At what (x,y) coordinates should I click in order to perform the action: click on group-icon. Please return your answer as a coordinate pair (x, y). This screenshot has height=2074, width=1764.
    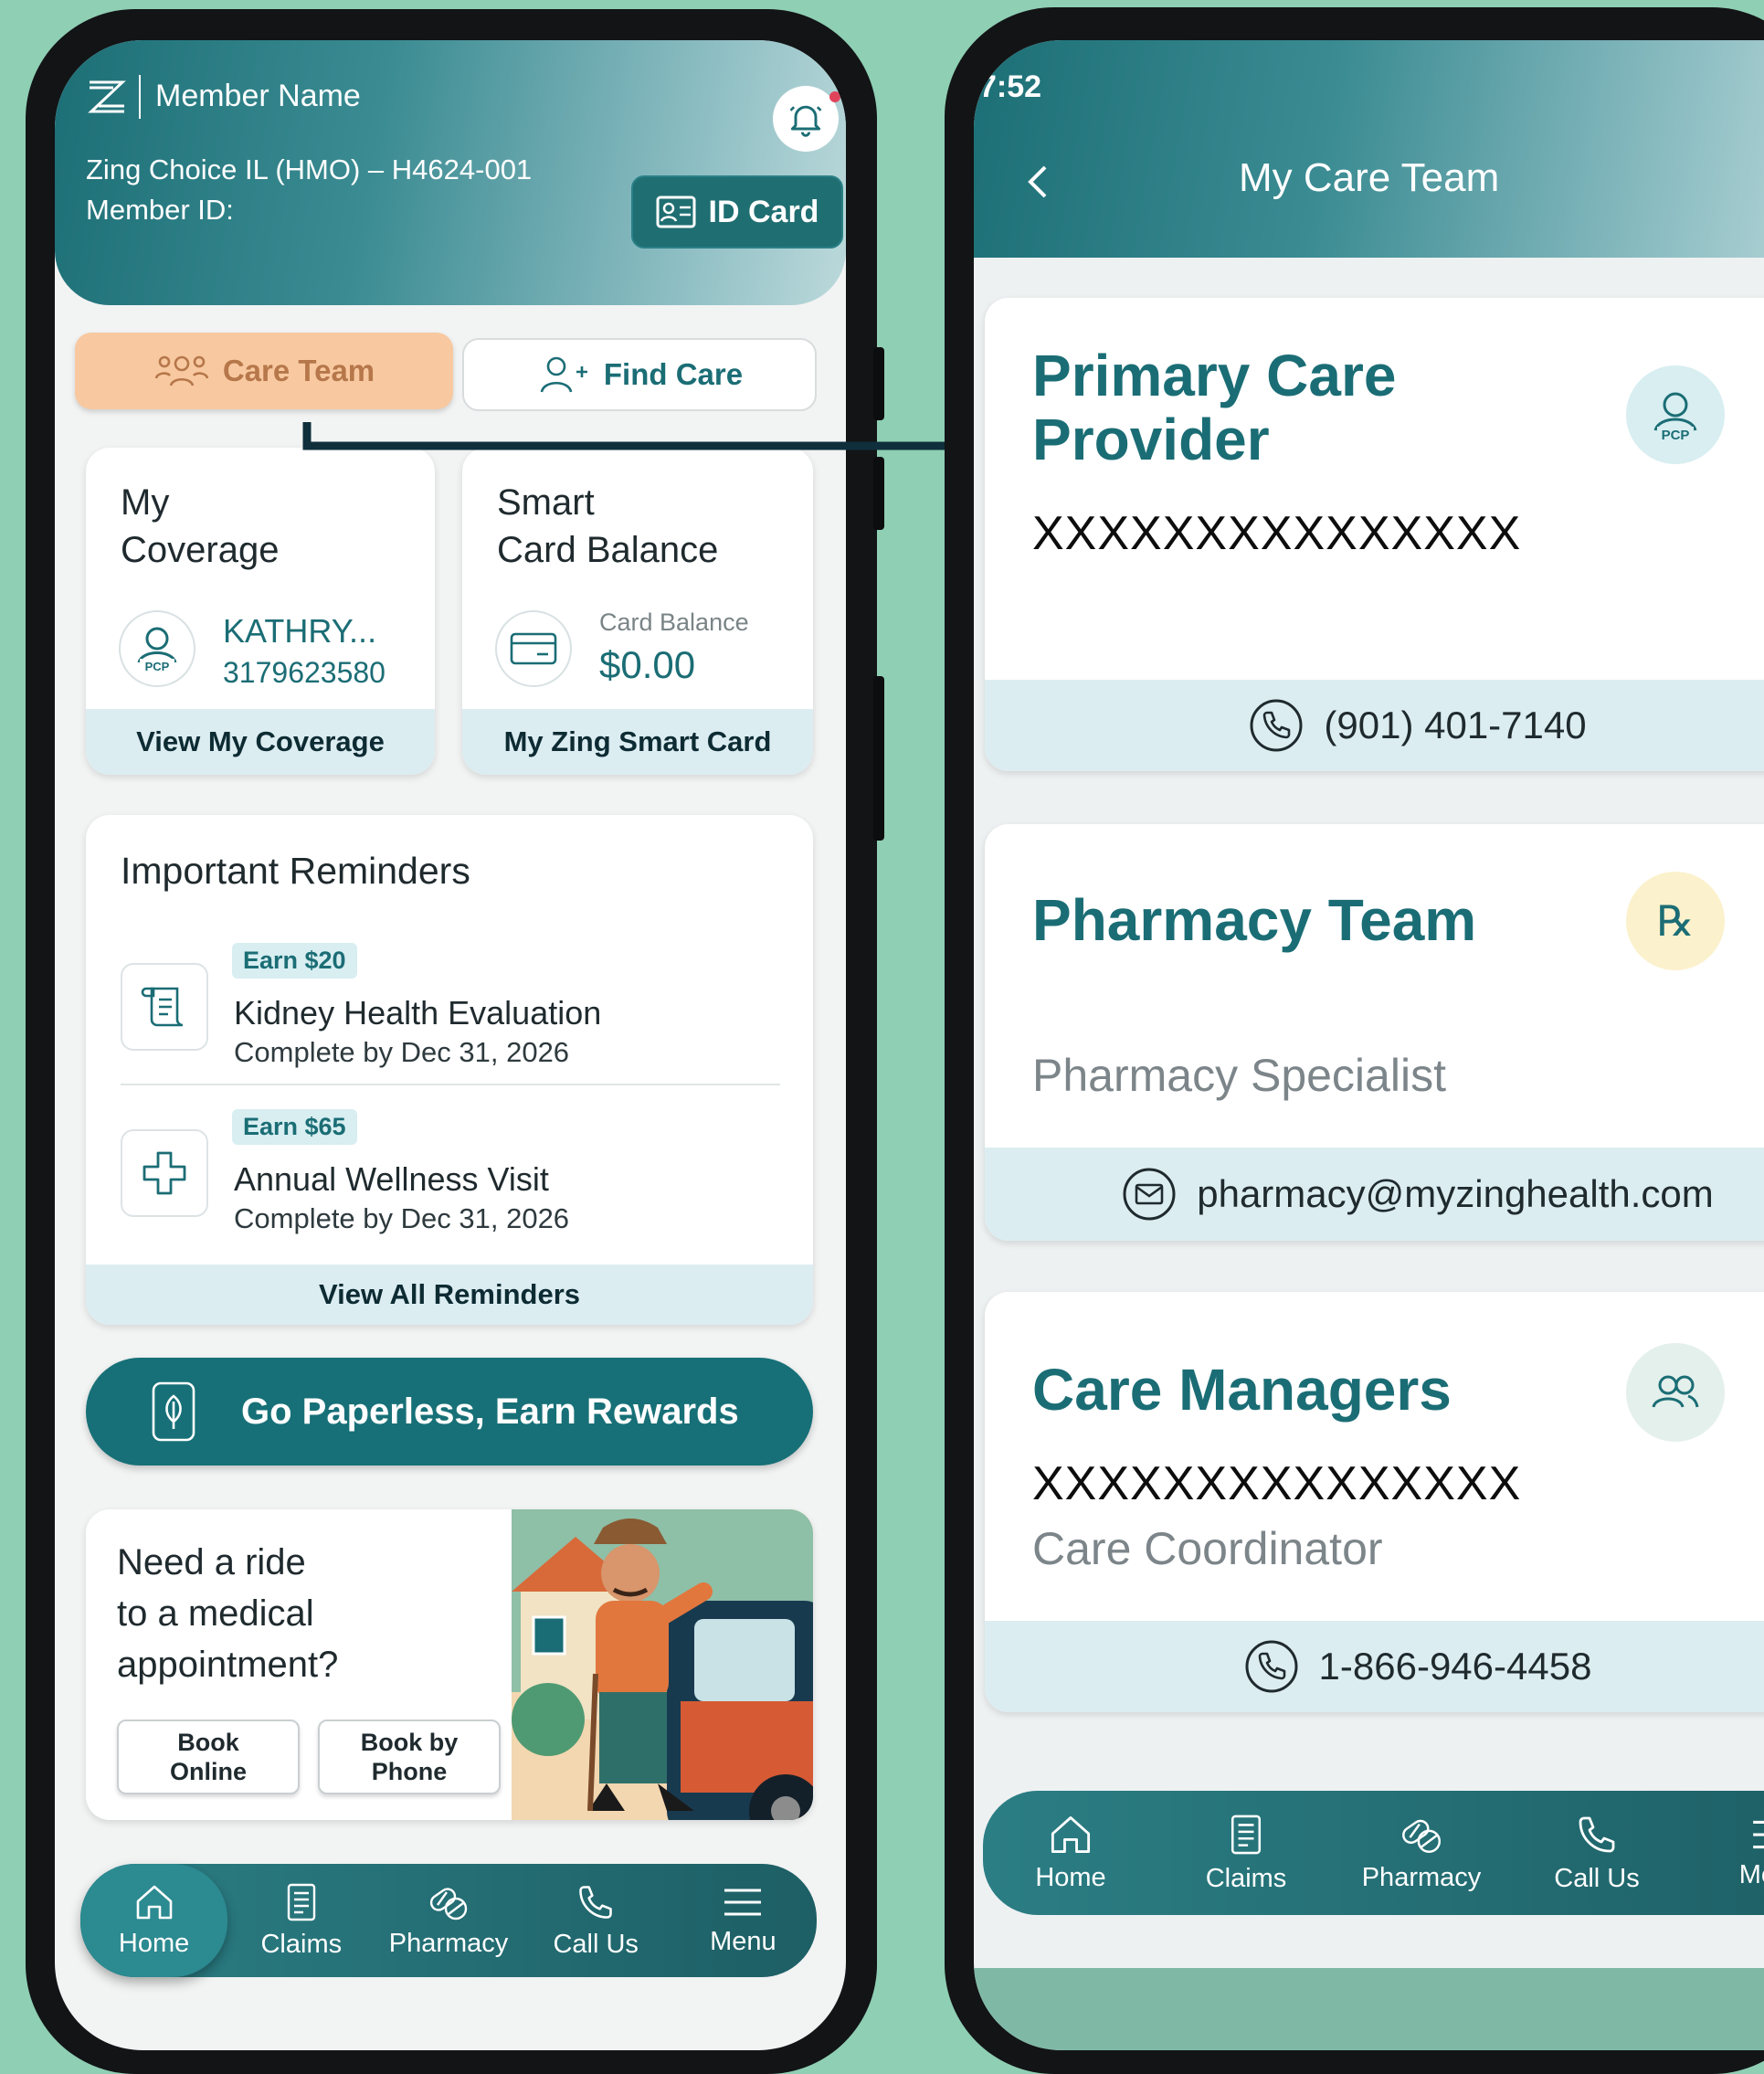
    Looking at the image, I should click on (1676, 1391).